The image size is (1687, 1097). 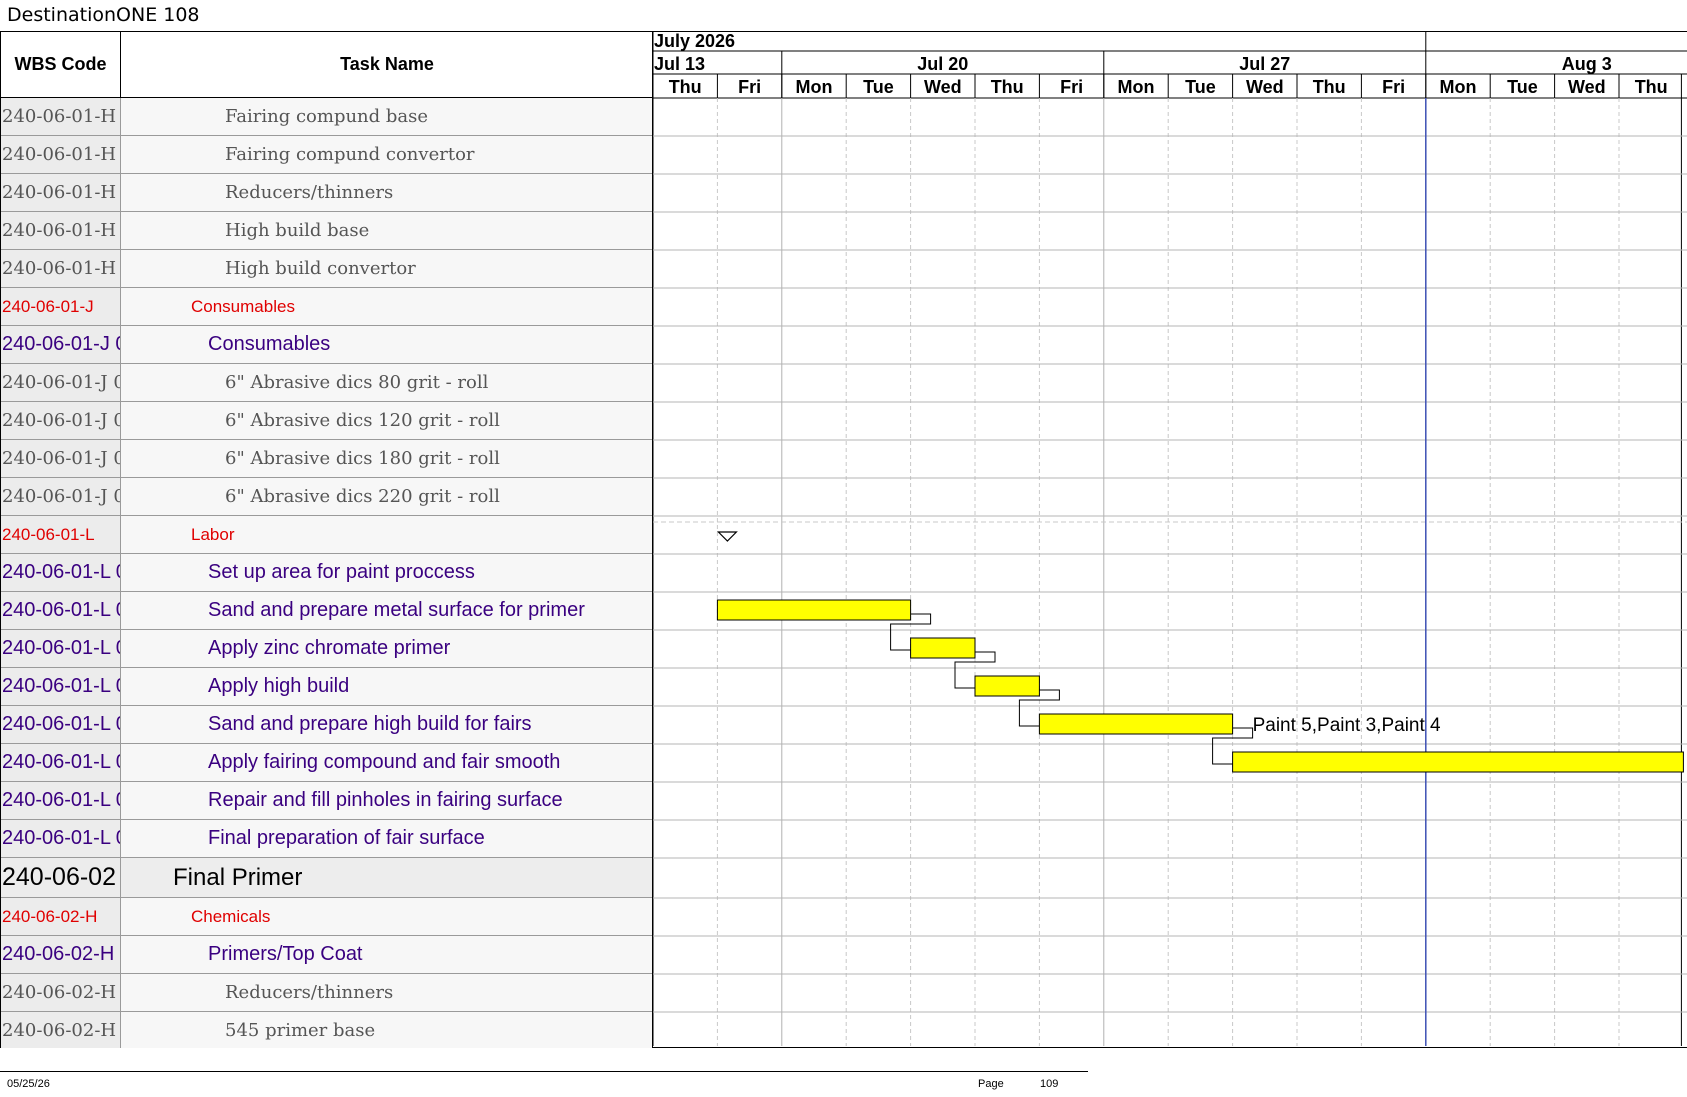 I want to click on footer-date: 05/25/26, so click(x=28, y=1084).